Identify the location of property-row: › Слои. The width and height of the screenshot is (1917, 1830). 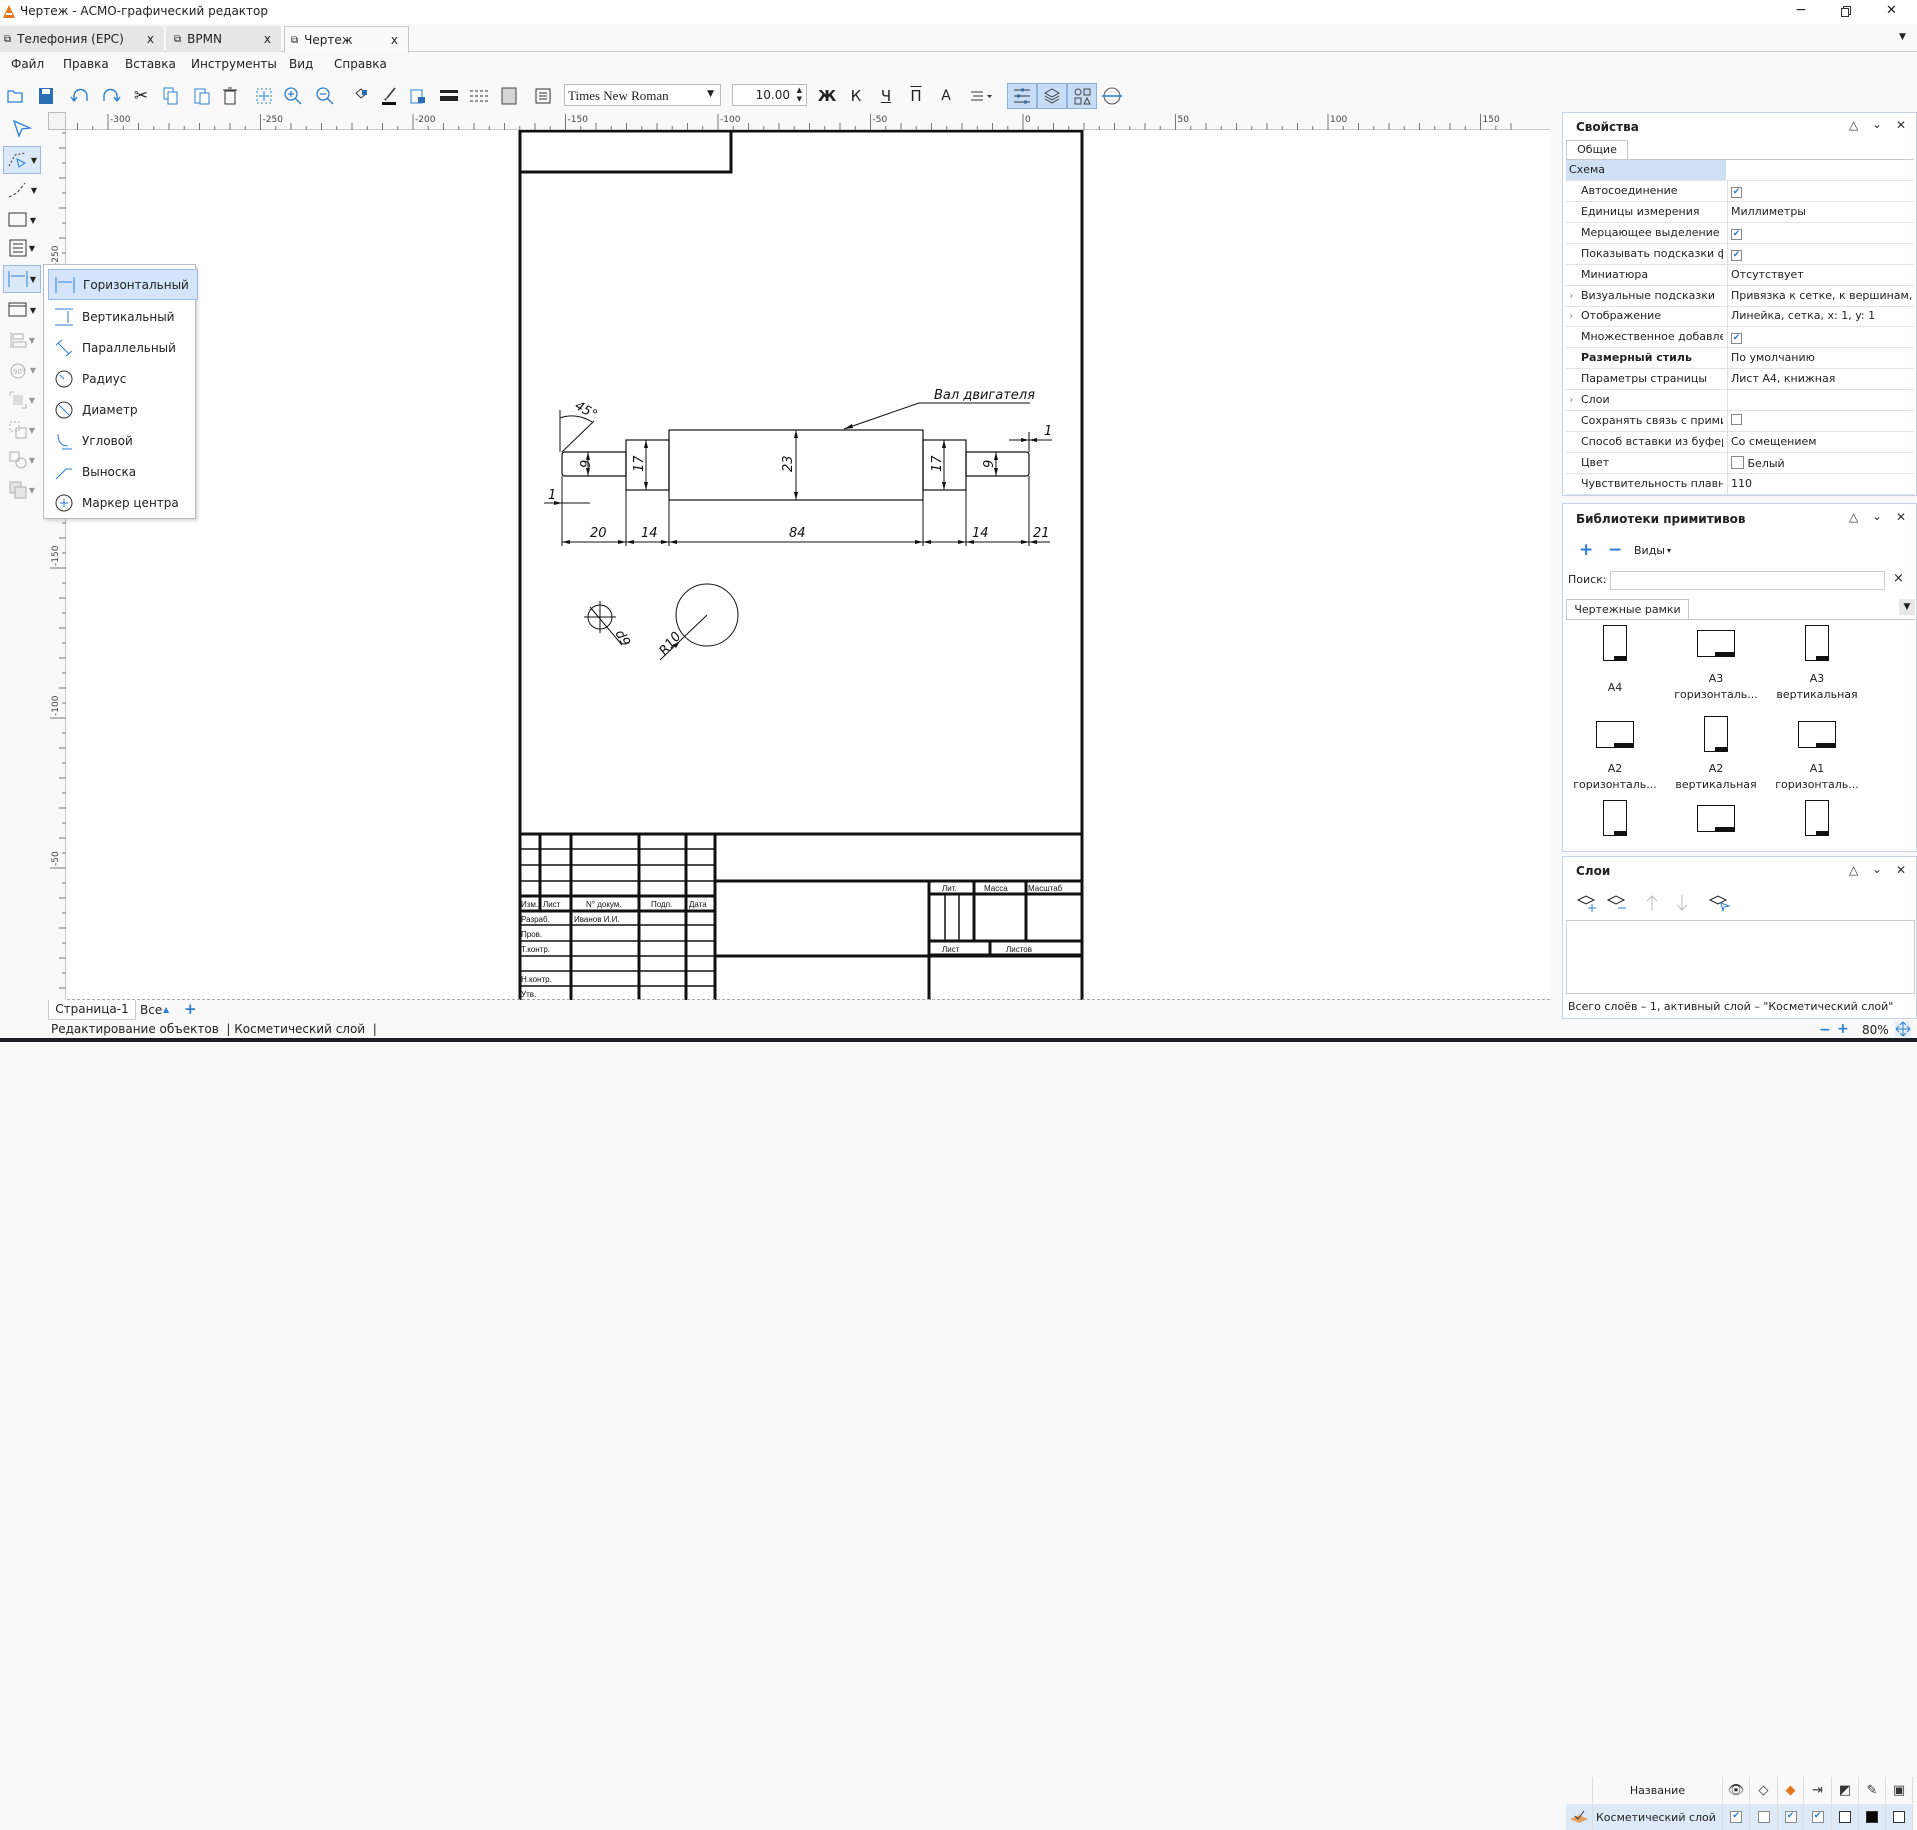
(1740, 400).